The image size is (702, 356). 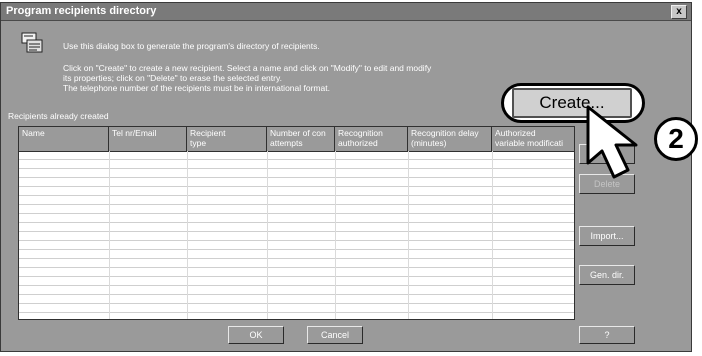 What do you see at coordinates (679, 12) in the screenshot?
I see `close-button: x` at bounding box center [679, 12].